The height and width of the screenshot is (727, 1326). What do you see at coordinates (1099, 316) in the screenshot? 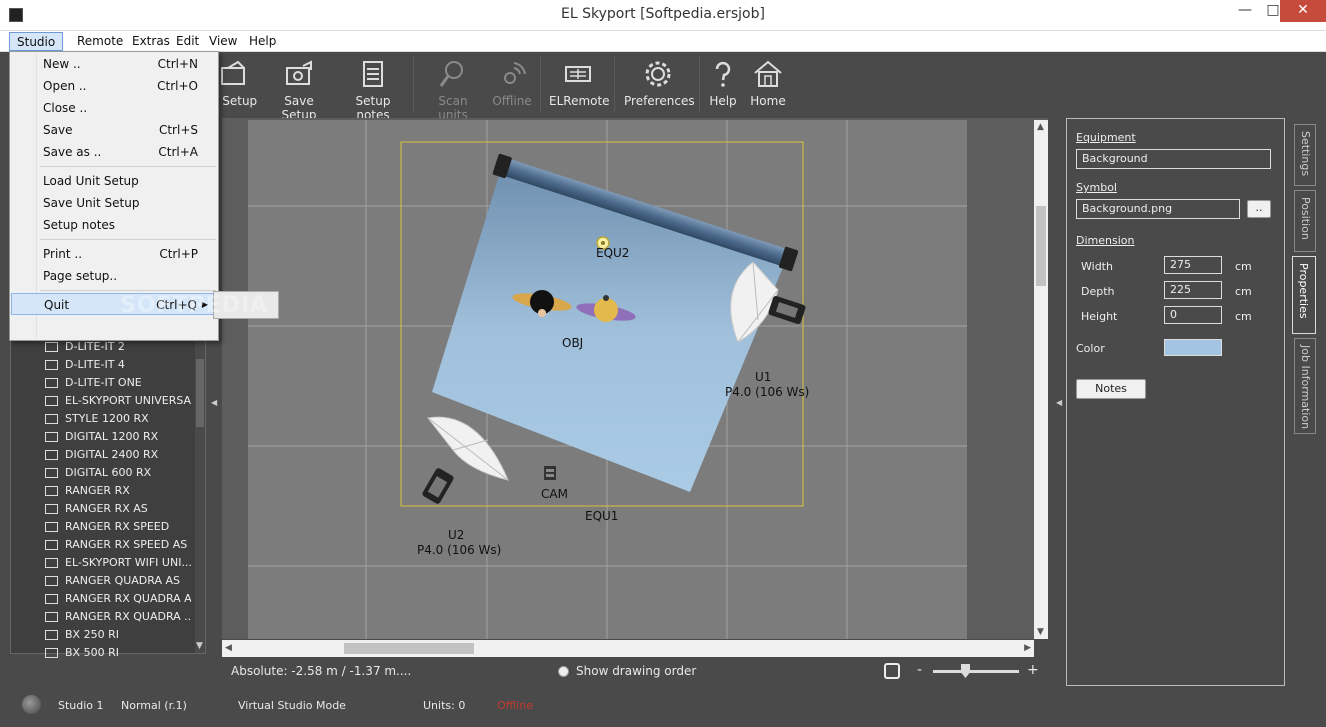
I see `height-label: Height` at bounding box center [1099, 316].